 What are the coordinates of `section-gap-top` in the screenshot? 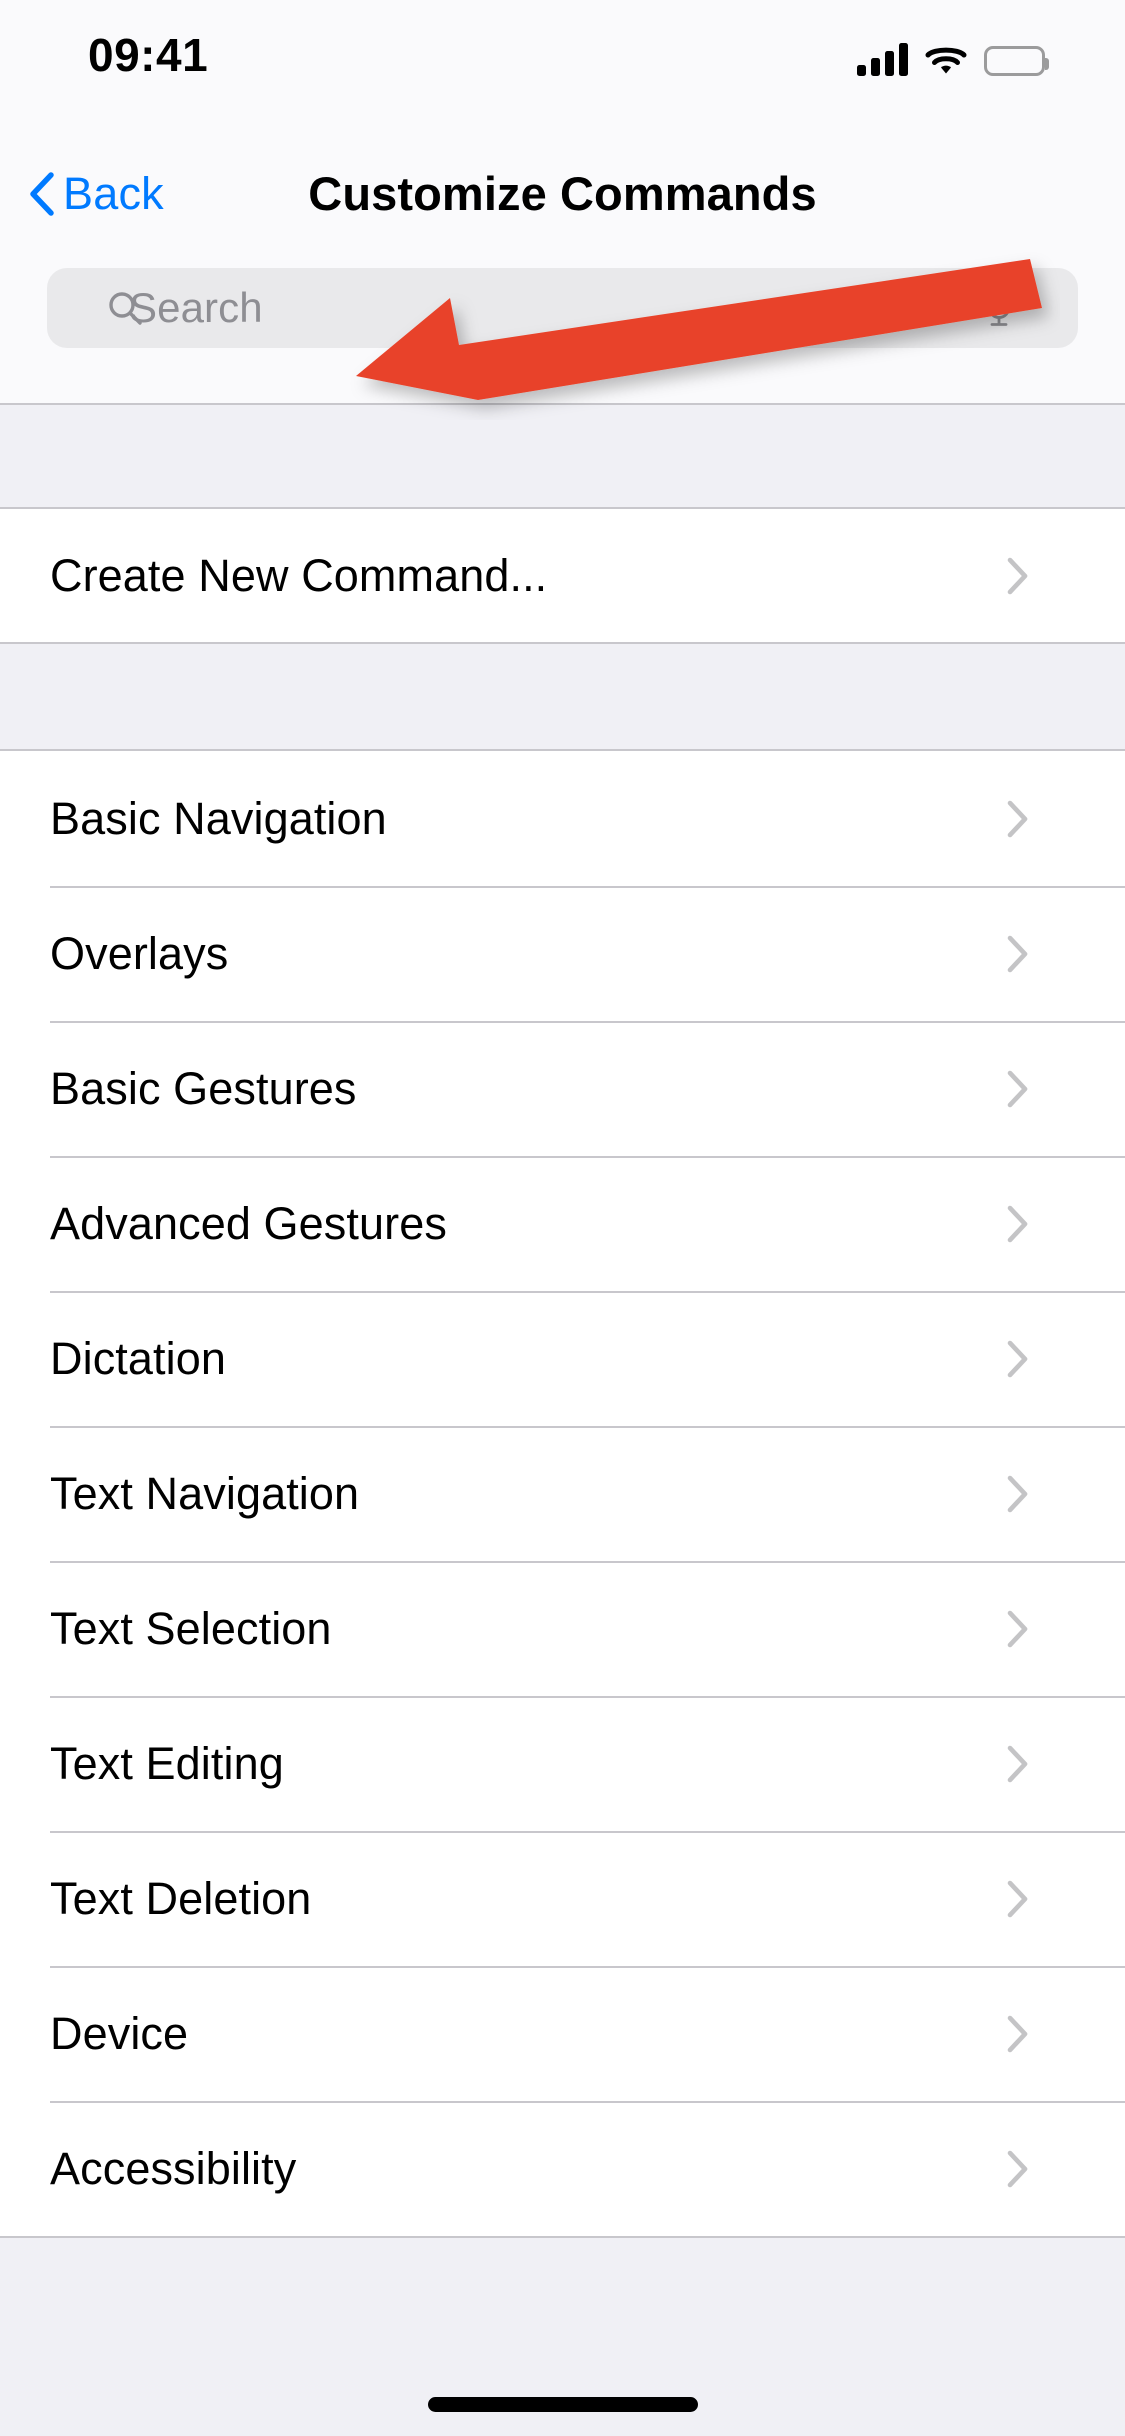 It's located at (562, 456).